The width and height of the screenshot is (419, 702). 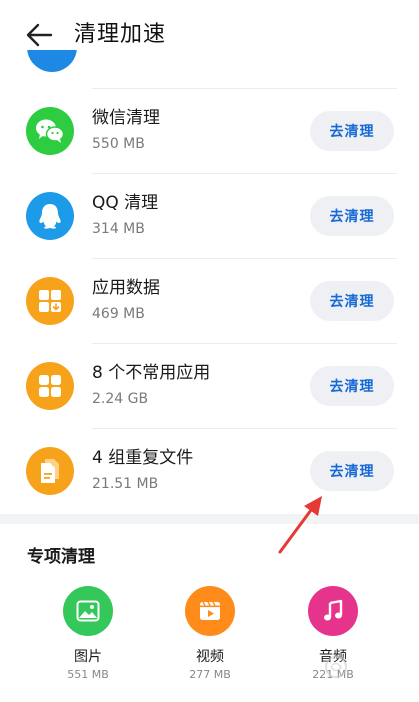 I want to click on item-size: 550 MB, so click(x=118, y=144).